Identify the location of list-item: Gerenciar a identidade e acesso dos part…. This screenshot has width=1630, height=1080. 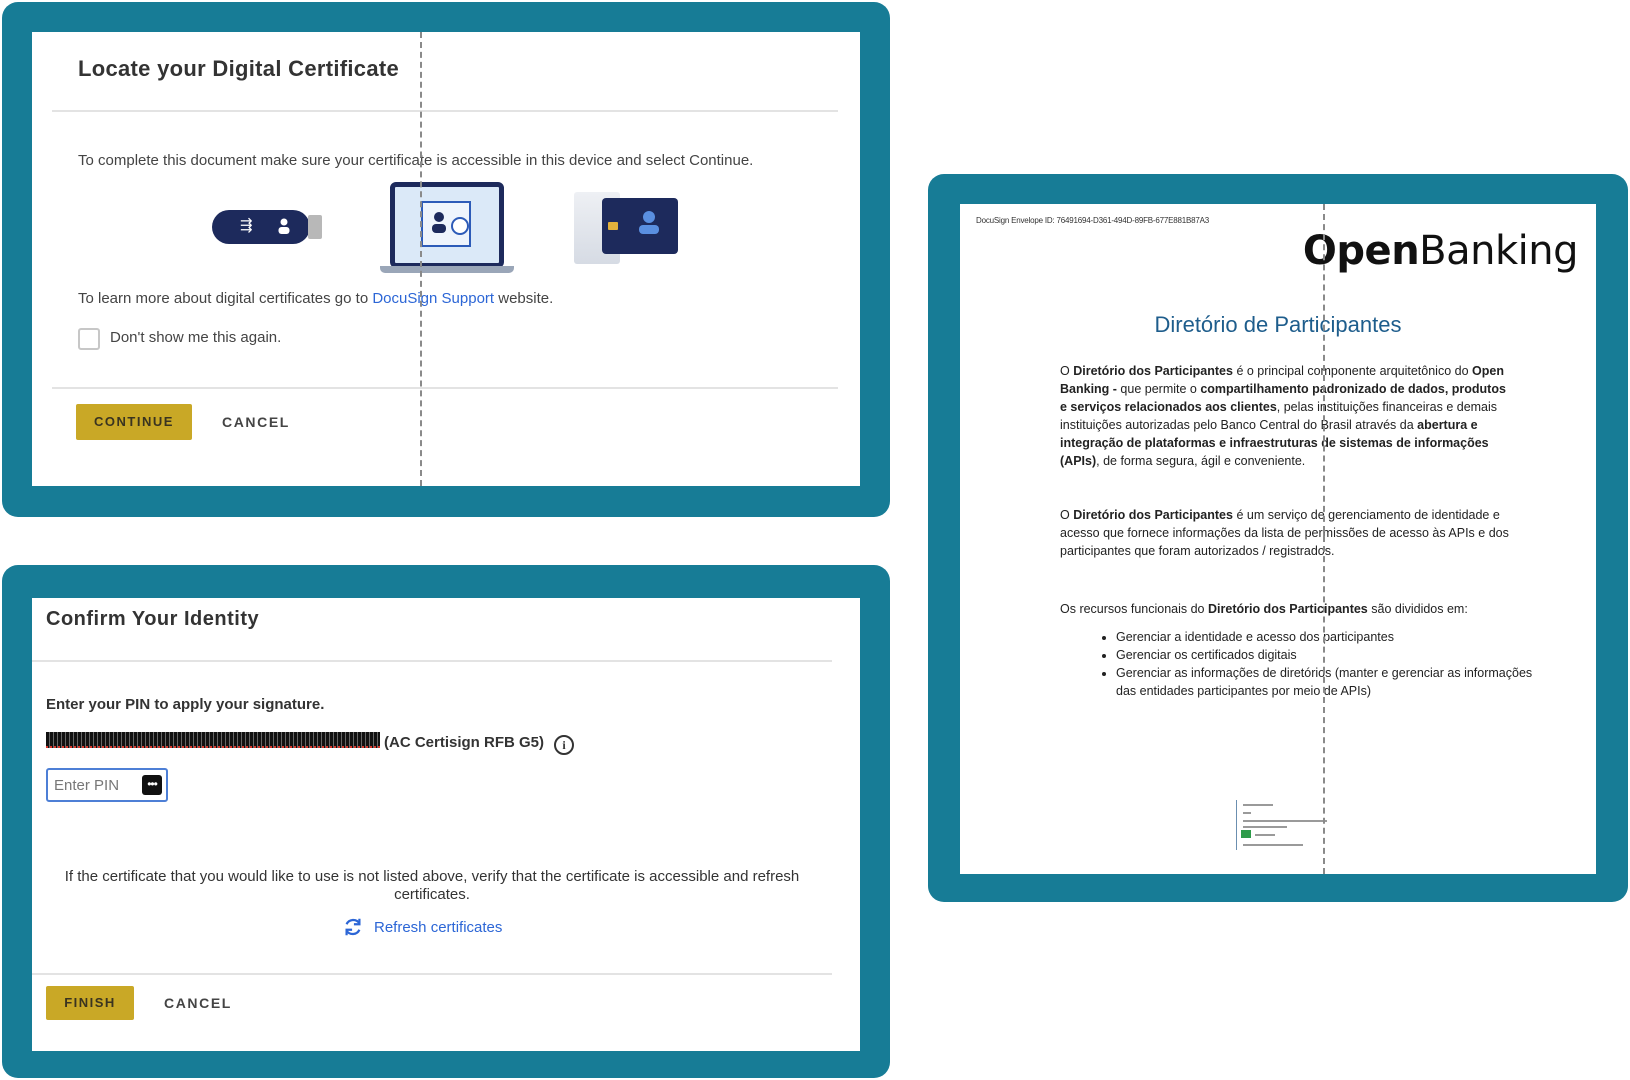
(1326, 637).